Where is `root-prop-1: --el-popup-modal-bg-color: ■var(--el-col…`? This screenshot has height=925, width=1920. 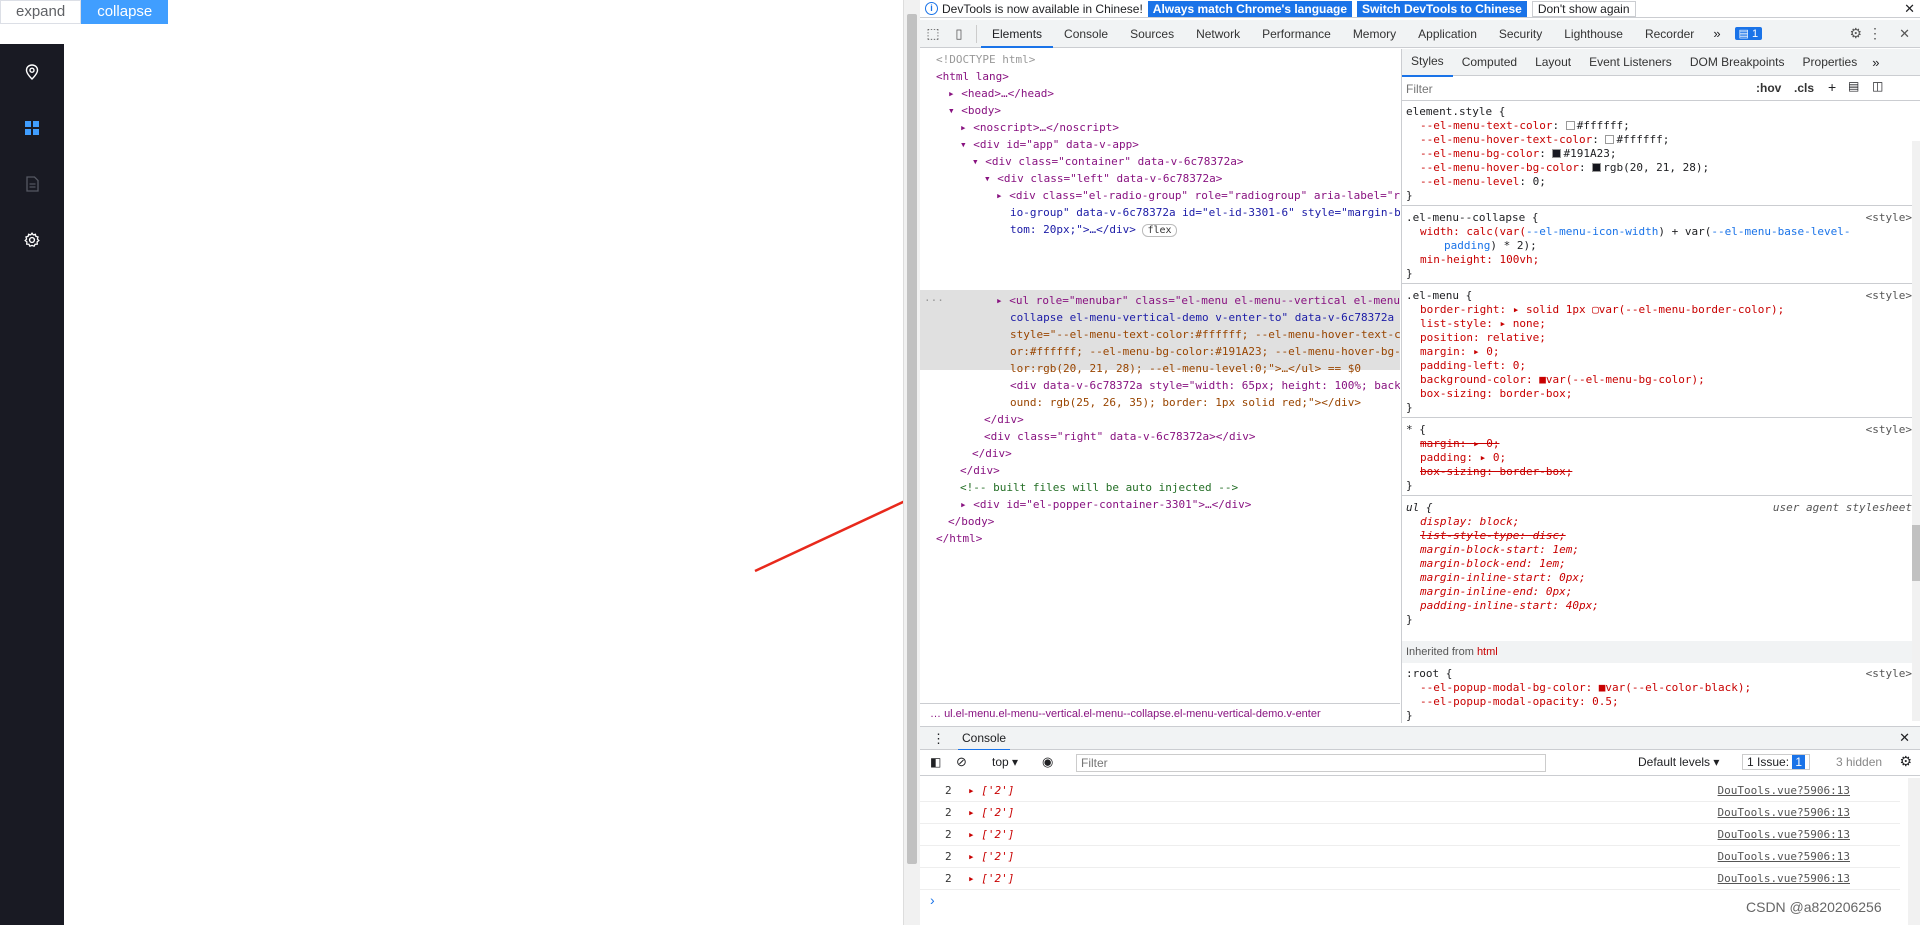
root-prop-1: --el-popup-modal-bg-color: ■var(--el-col… is located at coordinates (1585, 688).